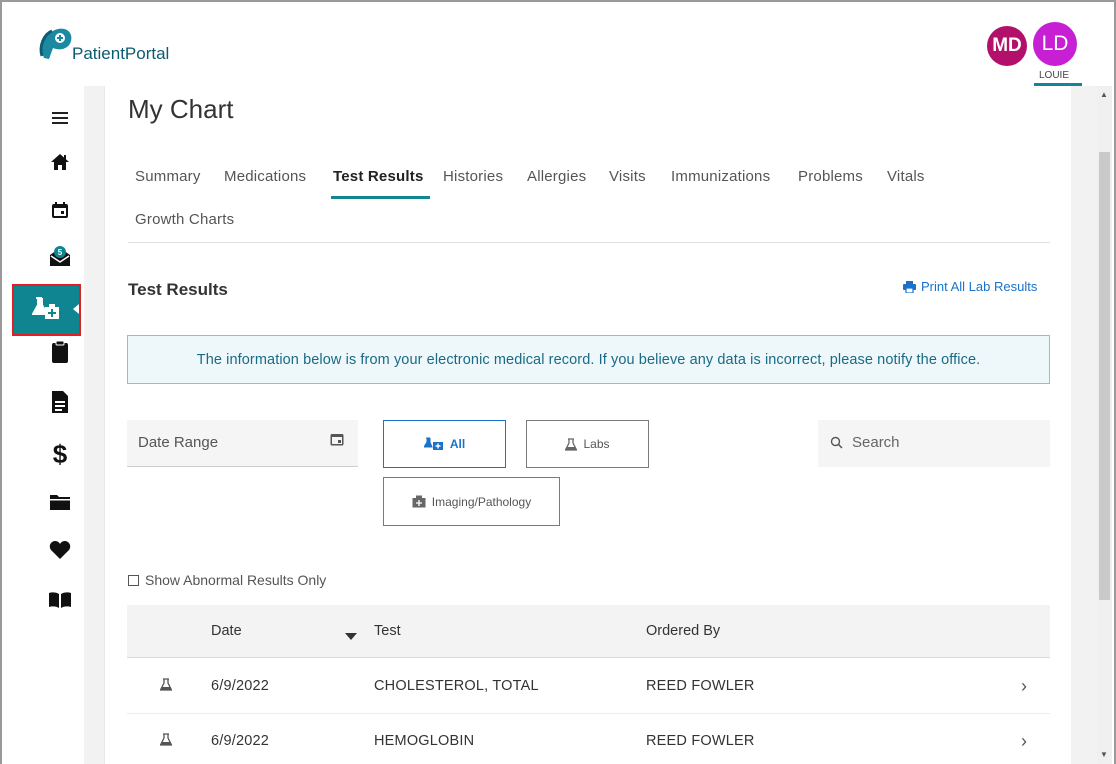 This screenshot has height=764, width=1116. What do you see at coordinates (456, 686) in the screenshot?
I see `result-test-name: CHOLESTEROL, TOTAL` at bounding box center [456, 686].